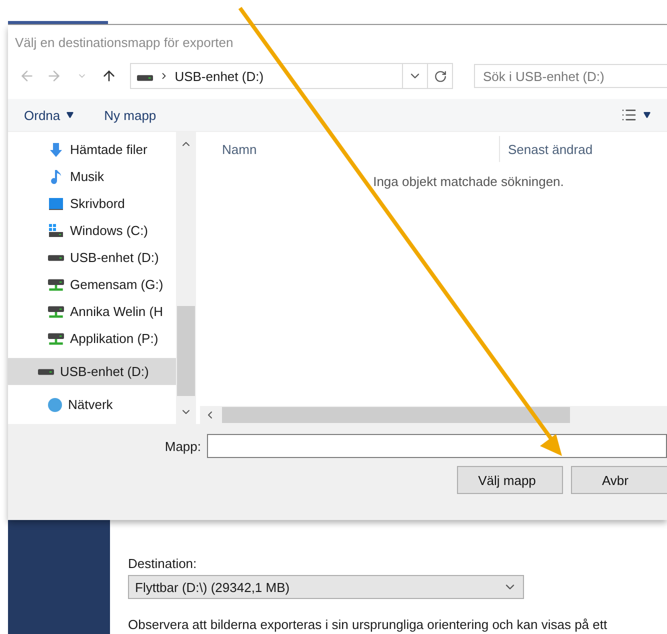 The height and width of the screenshot is (634, 667). What do you see at coordinates (92, 404) in the screenshot?
I see `sidebar-item: Nätverk` at bounding box center [92, 404].